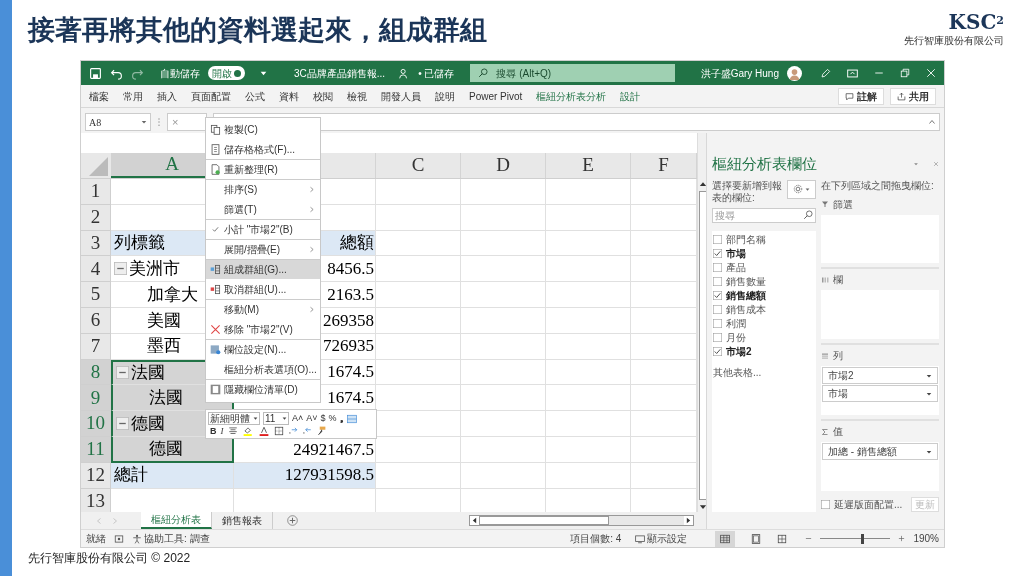 This screenshot has width=1024, height=576. Describe the element at coordinates (211, 96) in the screenshot. I see `ribbon-tab: 頁面配置` at that location.